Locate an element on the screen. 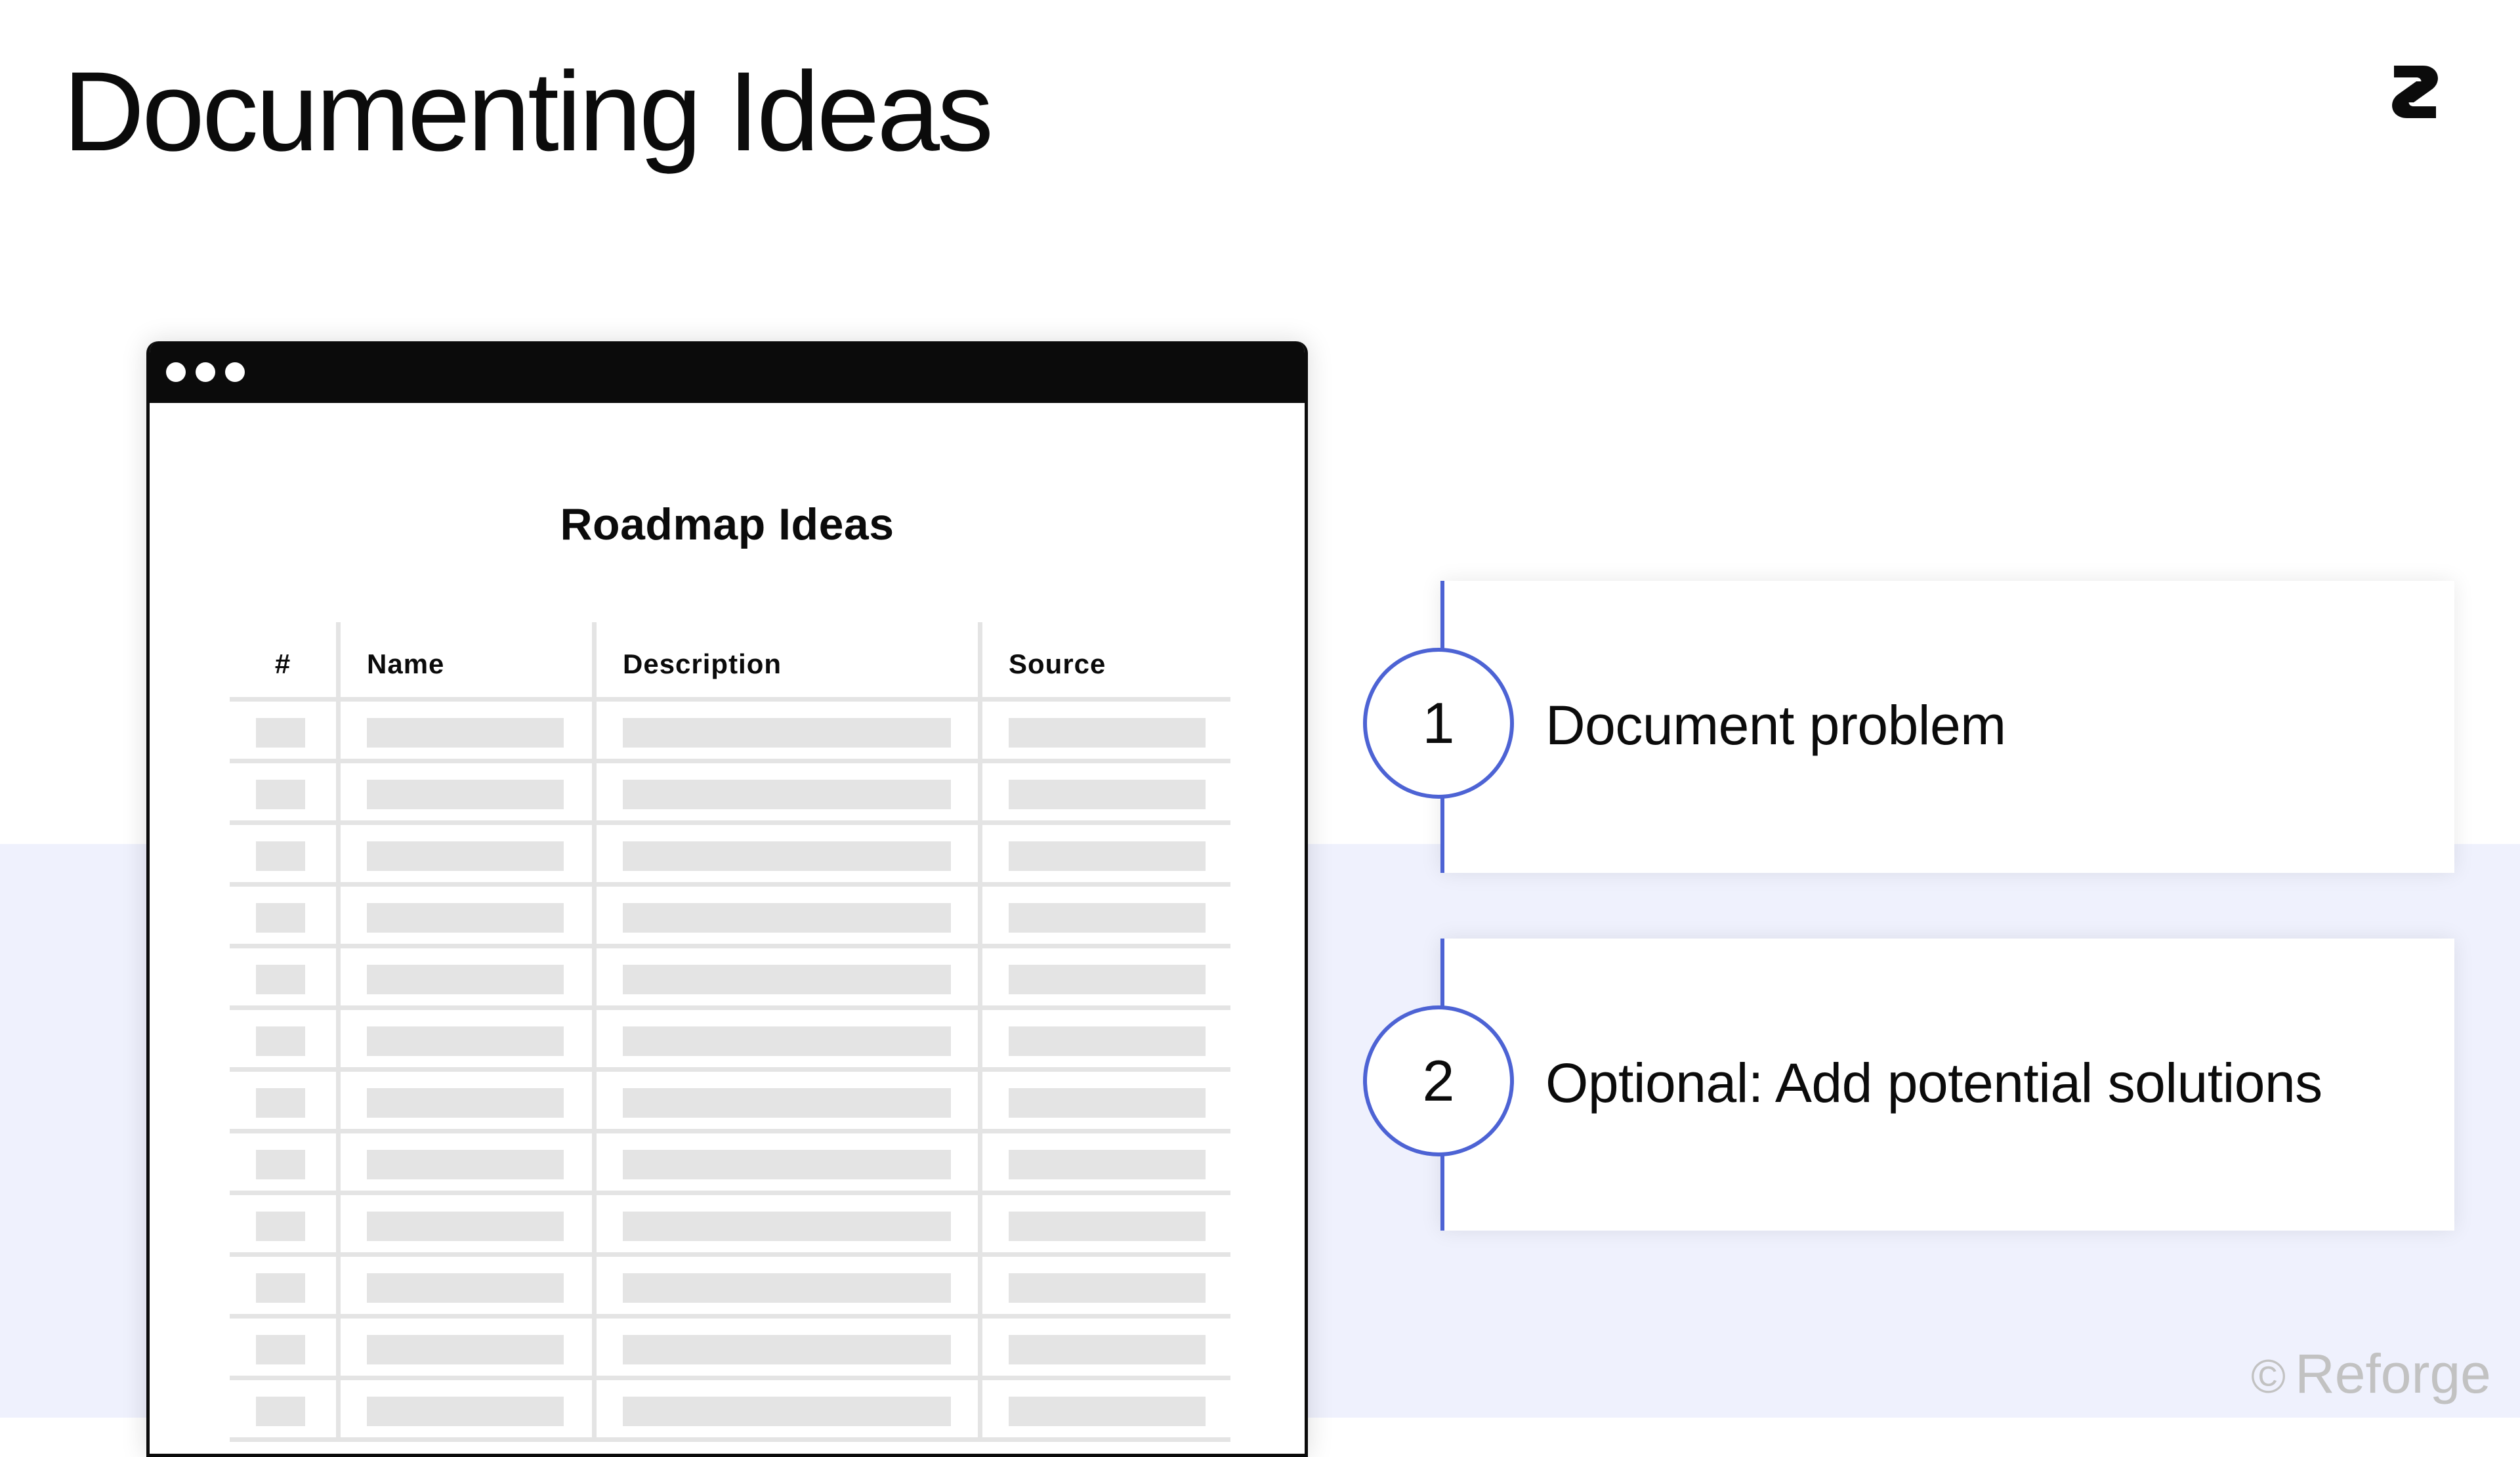 The image size is (2520, 1457). window-title-bar is located at coordinates (727, 372).